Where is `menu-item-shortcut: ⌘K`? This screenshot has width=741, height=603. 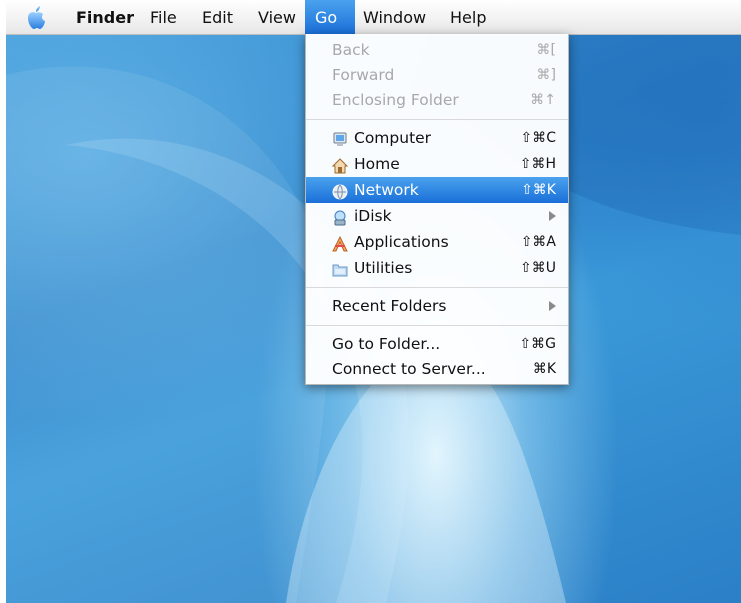 menu-item-shortcut: ⌘K is located at coordinates (544, 369).